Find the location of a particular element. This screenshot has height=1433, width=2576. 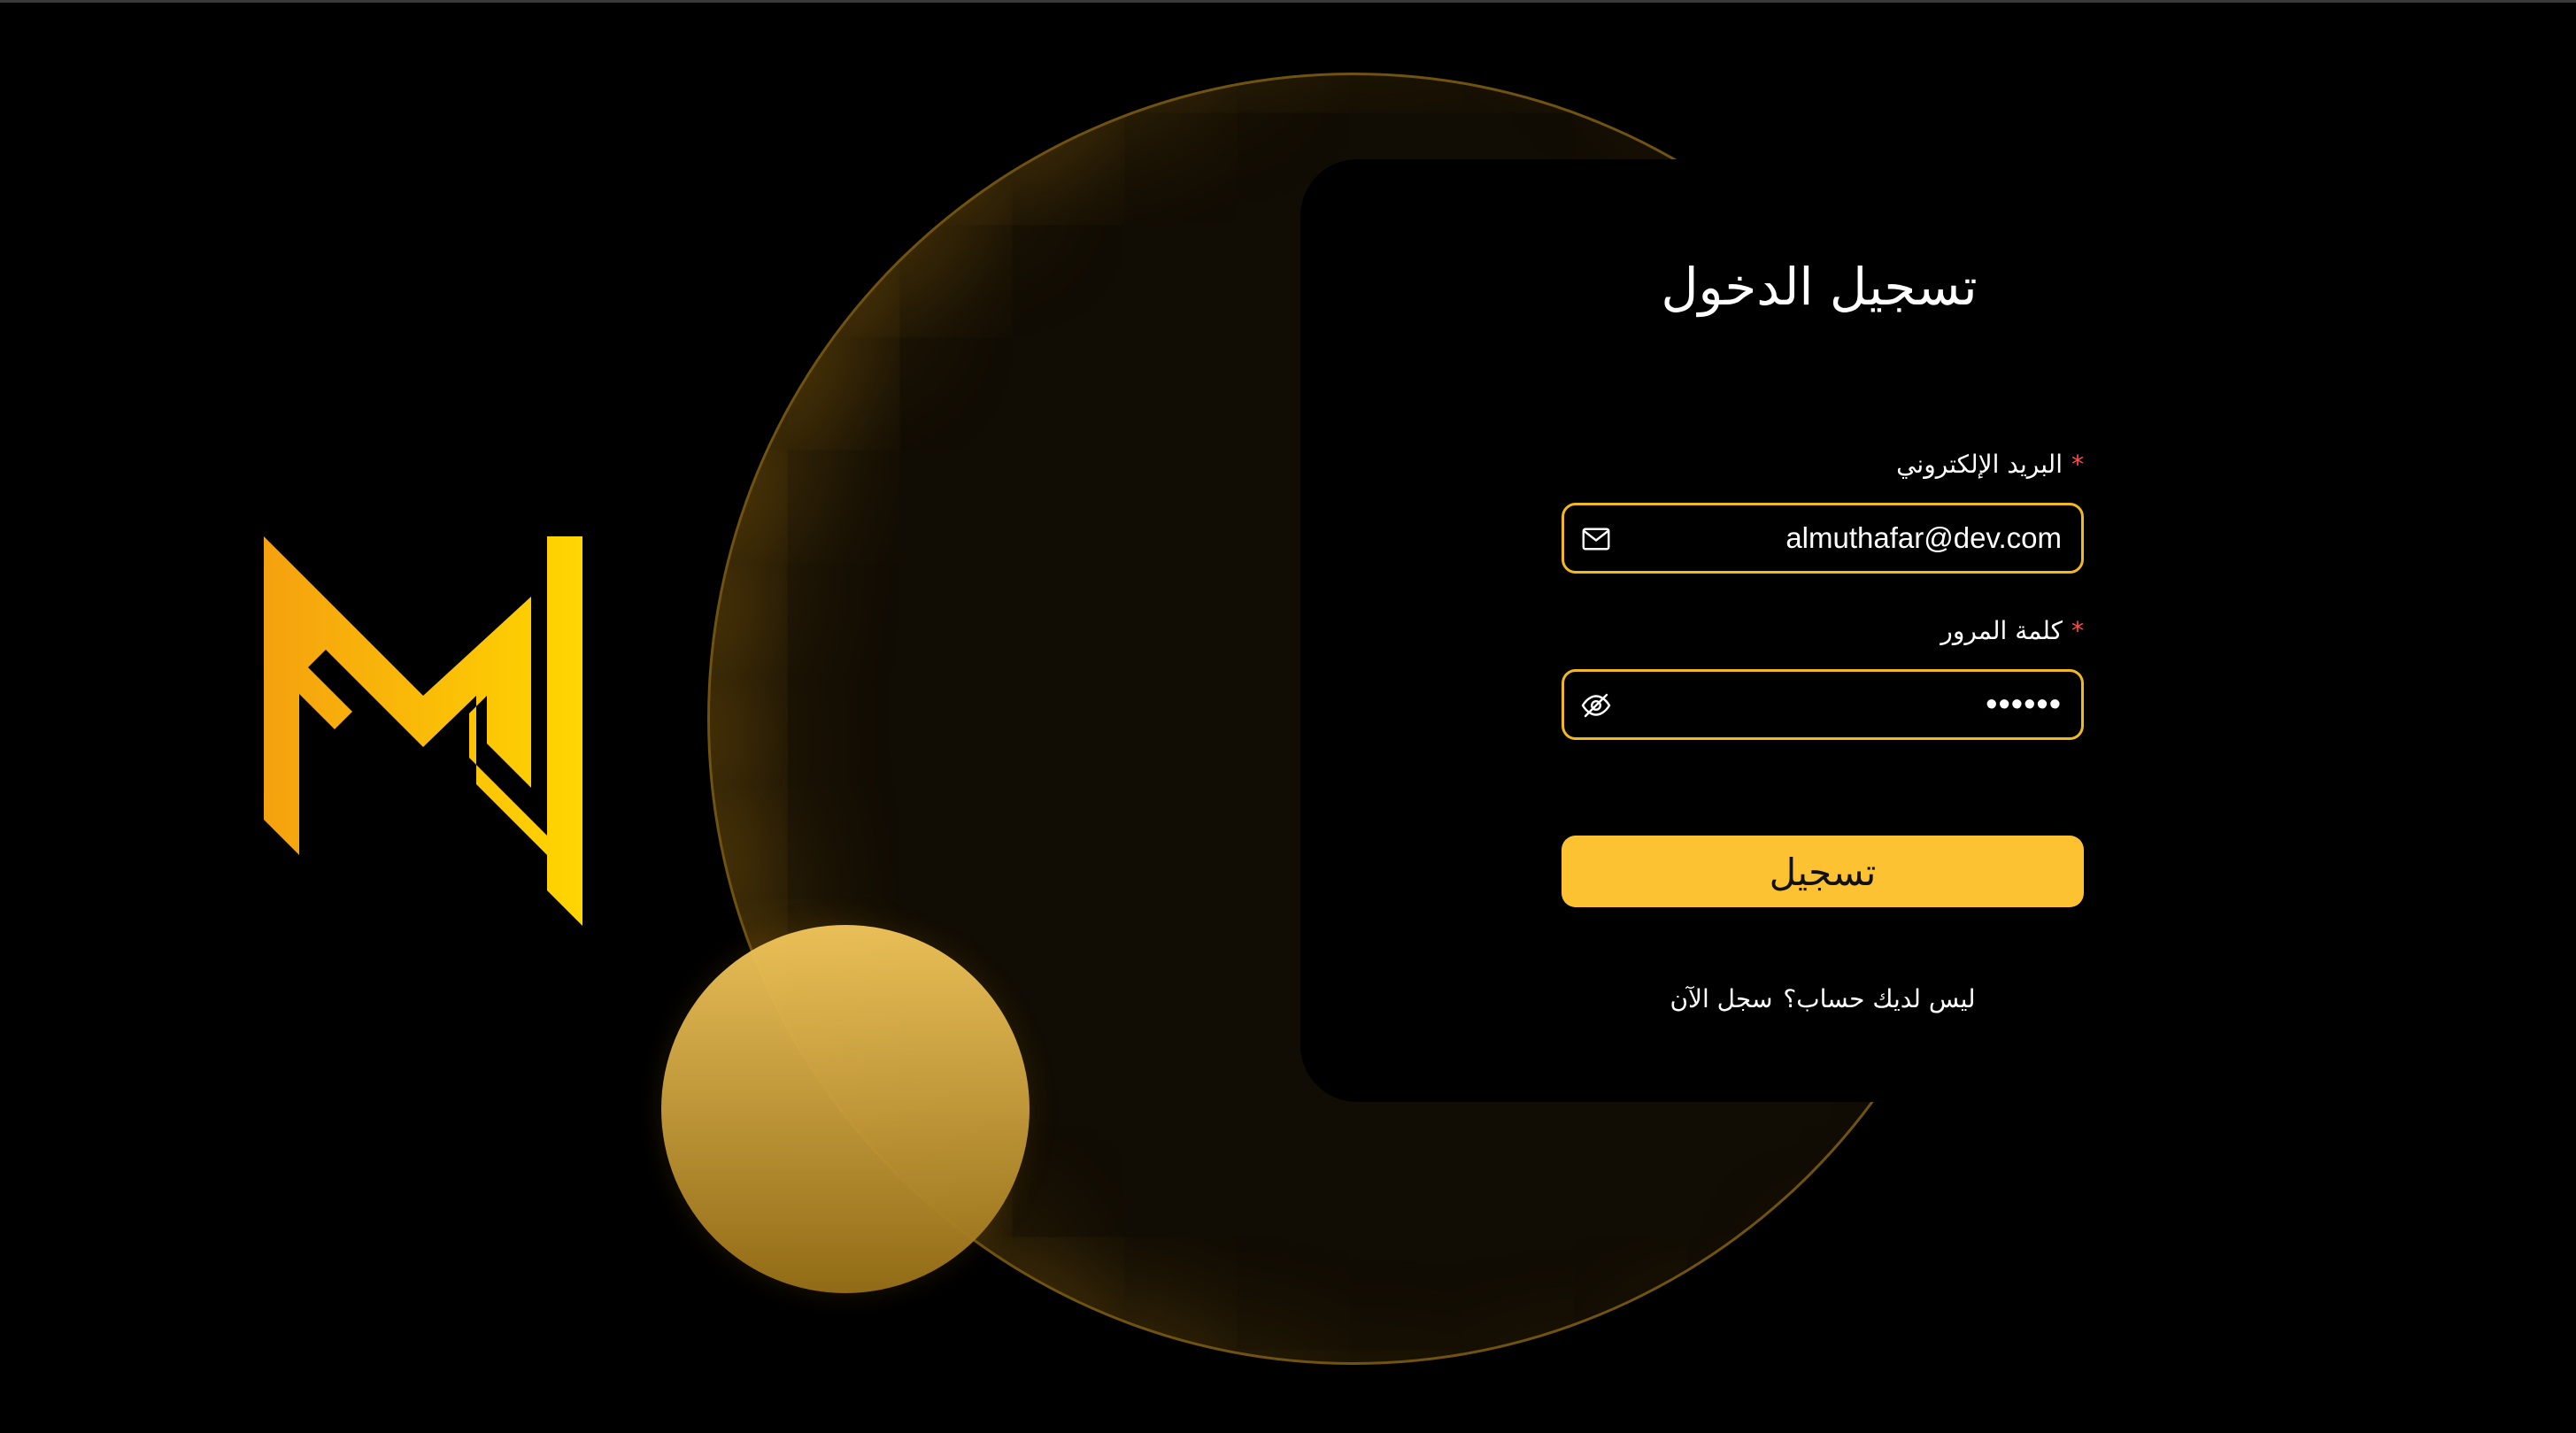

page-title: تسجيل الدخول is located at coordinates (1819, 287).